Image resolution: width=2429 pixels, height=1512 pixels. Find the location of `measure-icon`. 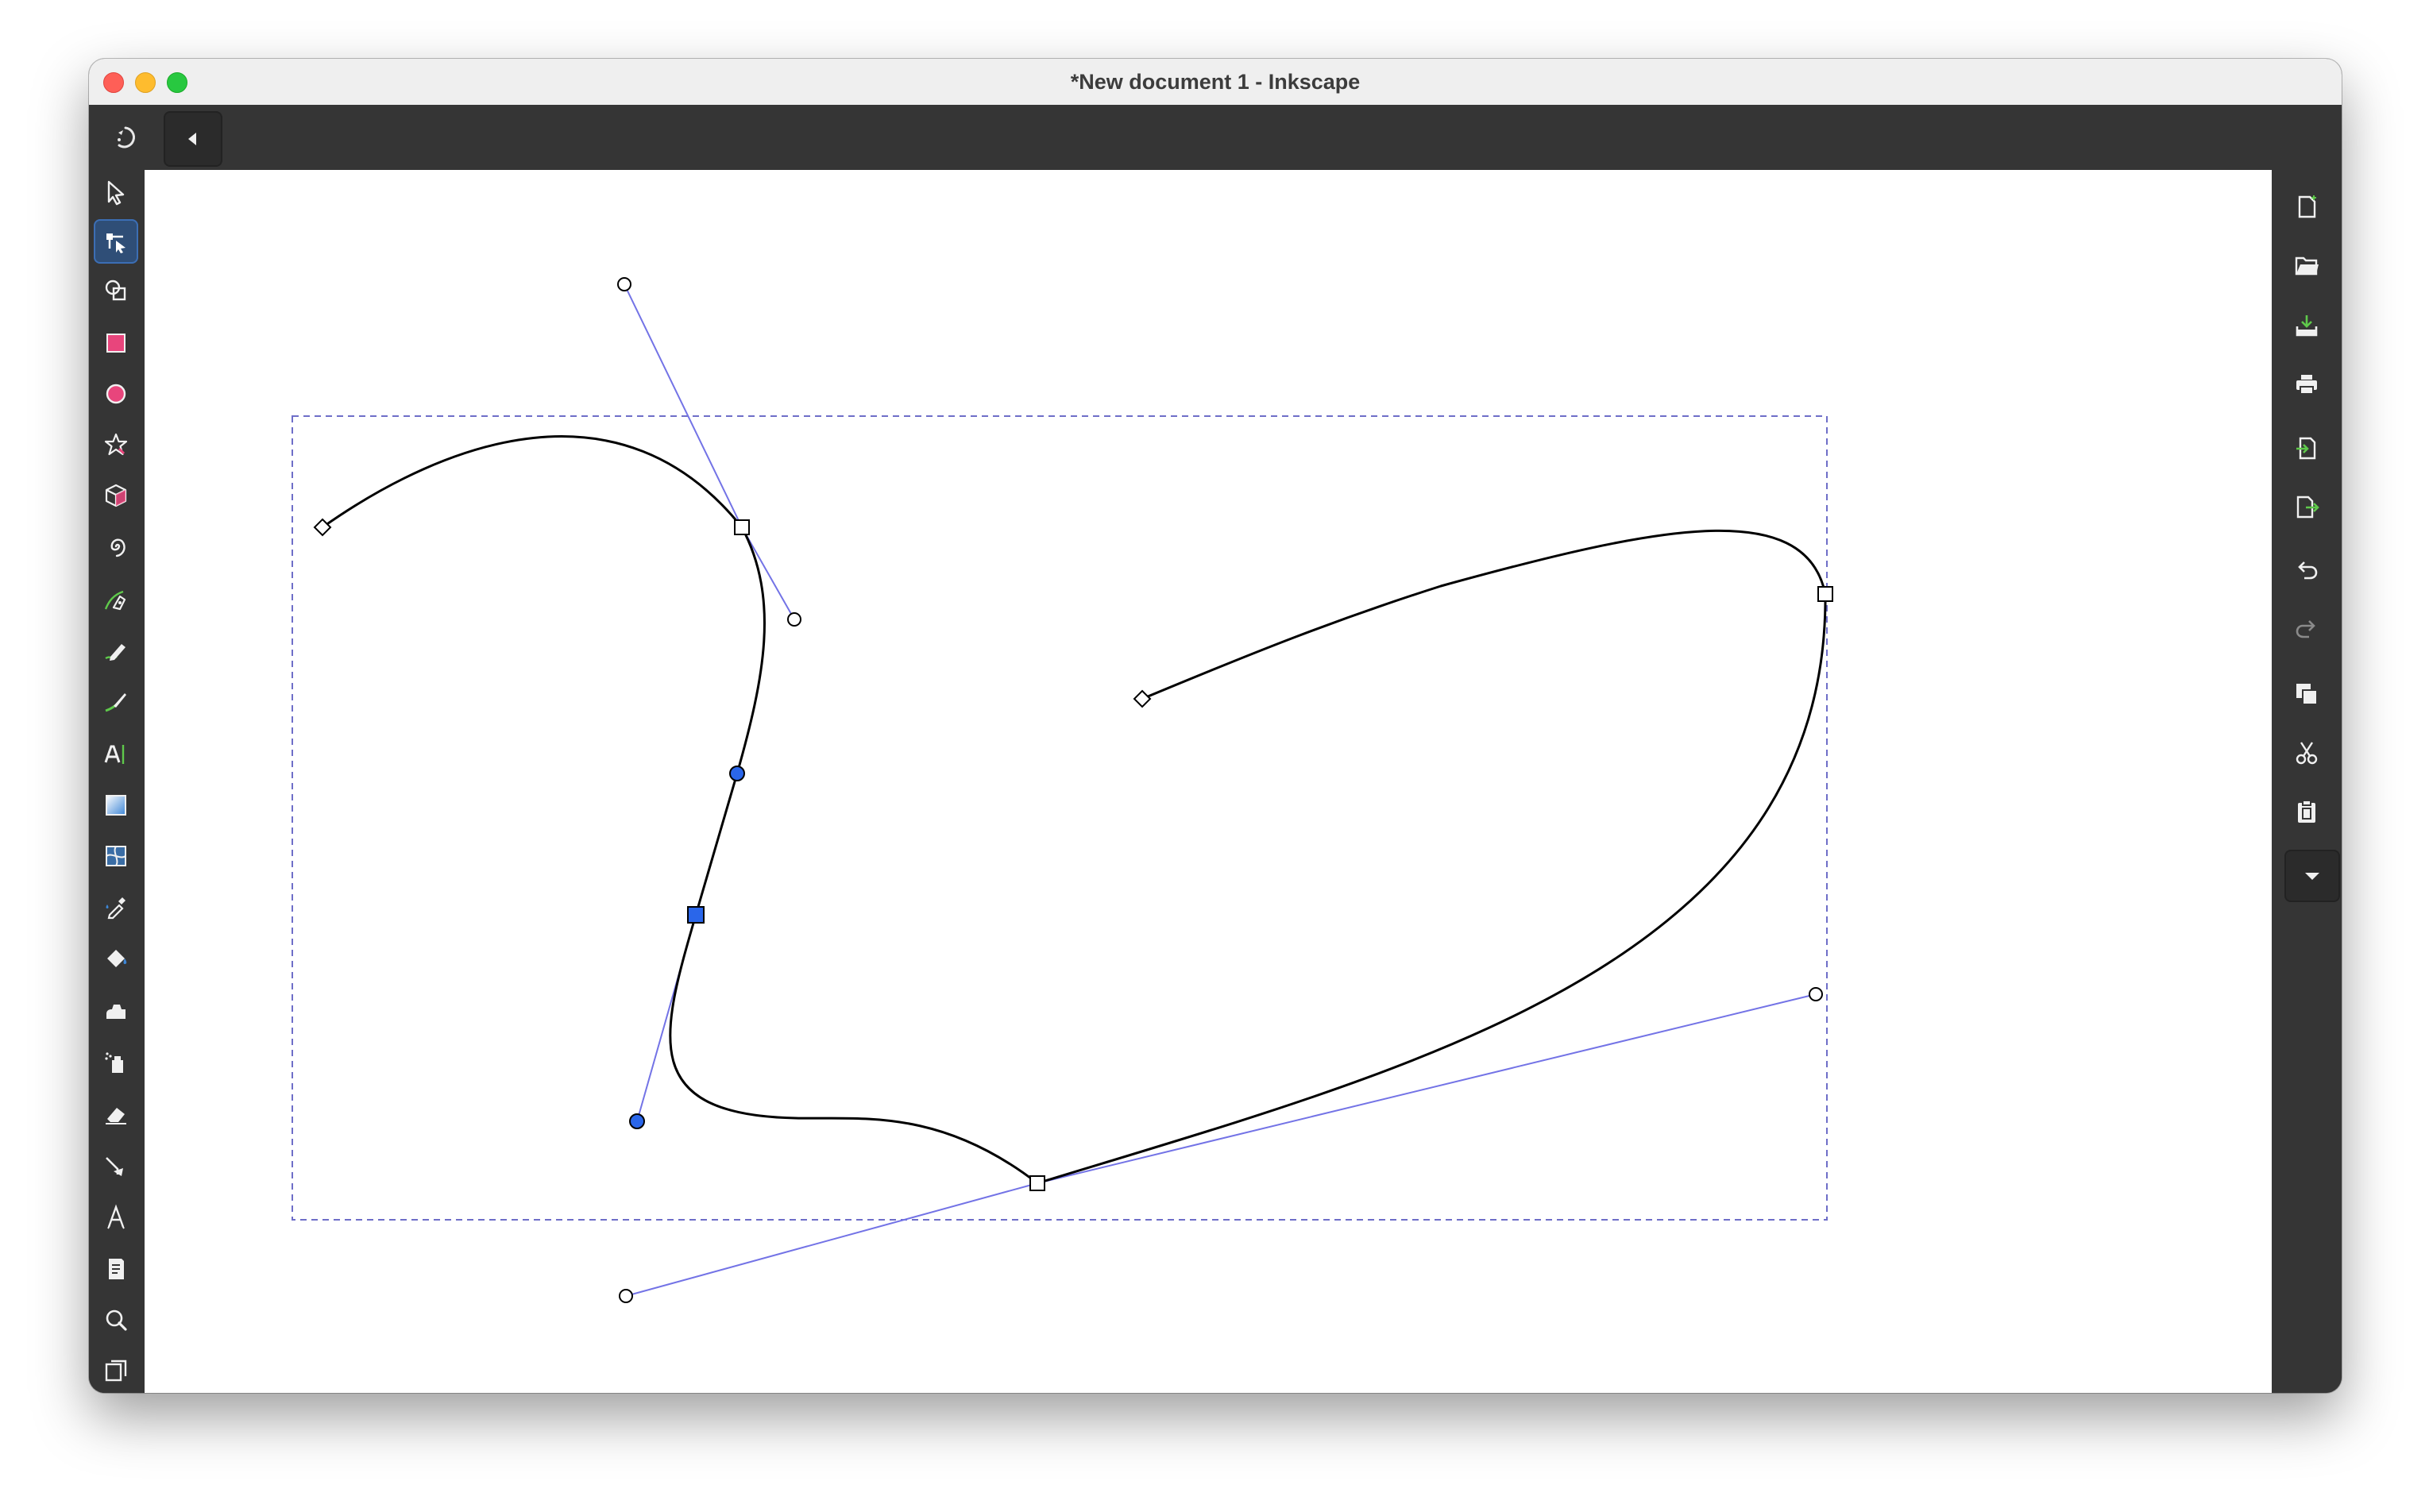

measure-icon is located at coordinates (116, 1216).